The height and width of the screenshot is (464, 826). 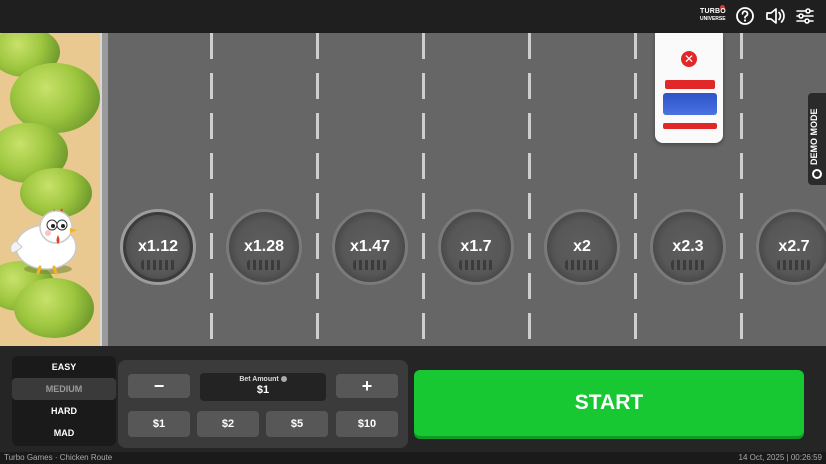 What do you see at coordinates (690, 126) in the screenshot?
I see `ambulance-bumper` at bounding box center [690, 126].